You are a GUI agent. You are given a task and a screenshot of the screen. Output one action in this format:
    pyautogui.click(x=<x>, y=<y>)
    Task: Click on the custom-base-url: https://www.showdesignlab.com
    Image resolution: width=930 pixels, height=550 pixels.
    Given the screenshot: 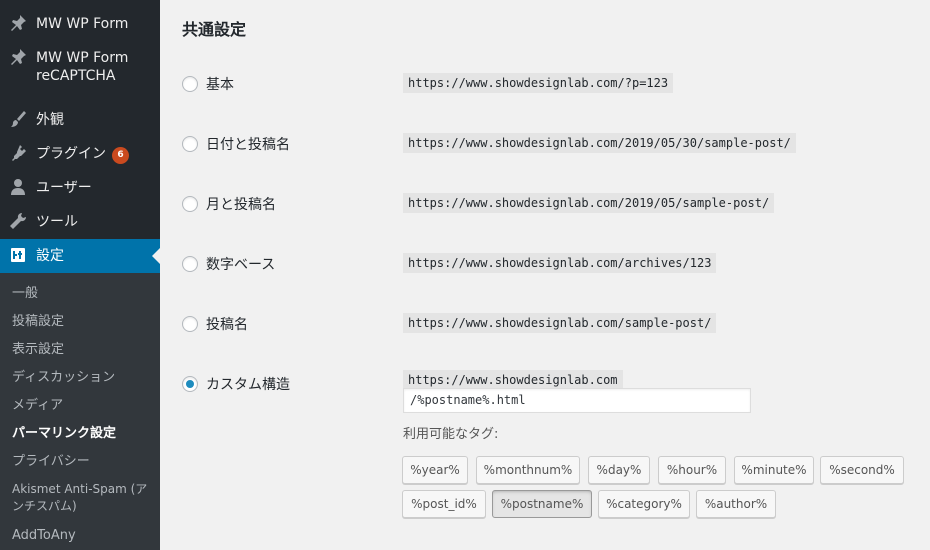 What is the action you would take?
    pyautogui.click(x=513, y=380)
    